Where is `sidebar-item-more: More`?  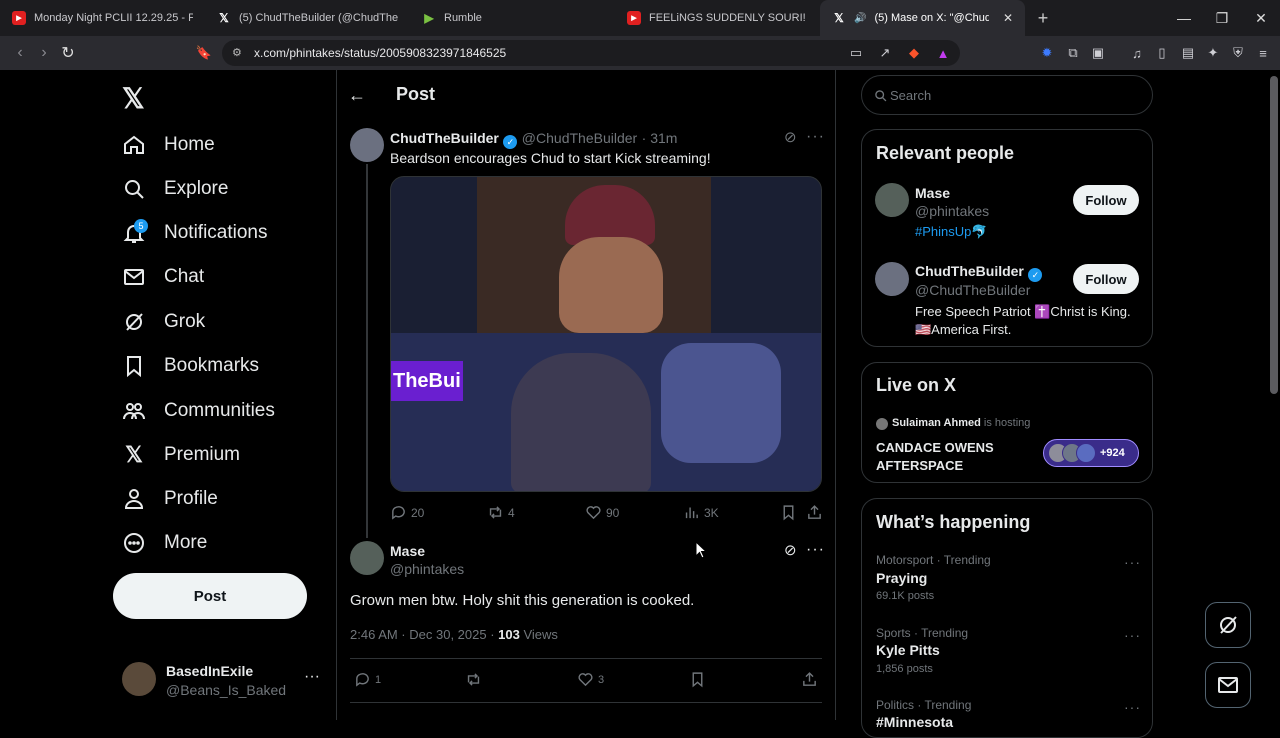 sidebar-item-more: More is located at coordinates (164, 543).